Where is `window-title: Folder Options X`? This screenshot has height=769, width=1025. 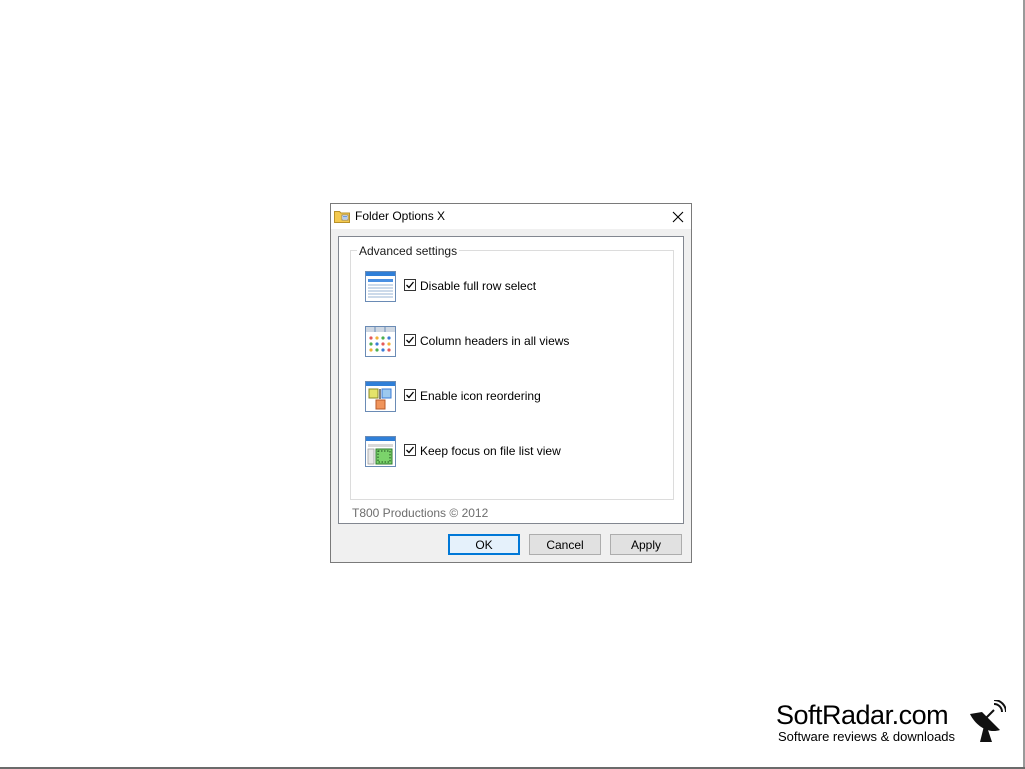 window-title: Folder Options X is located at coordinates (400, 216).